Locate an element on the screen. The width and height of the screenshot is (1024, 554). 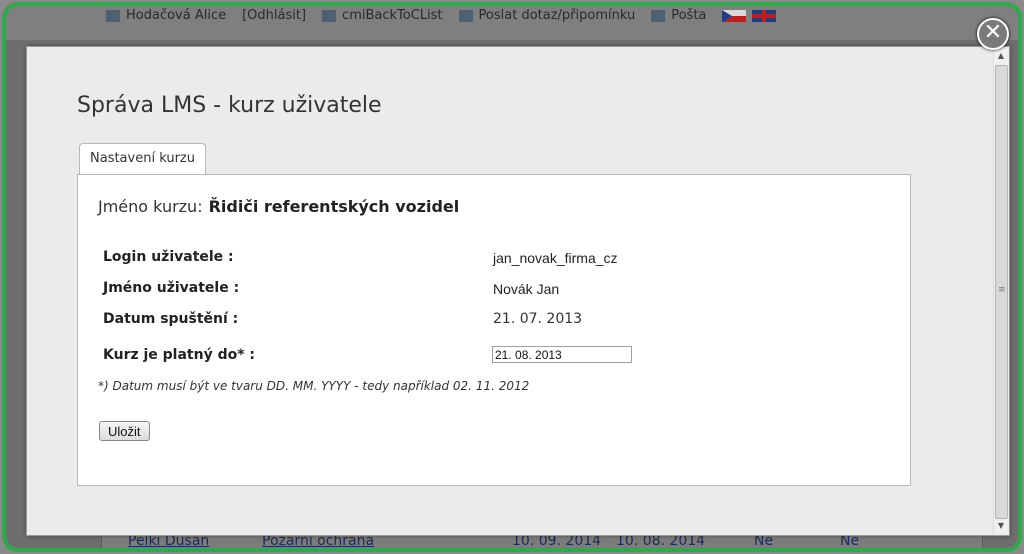
feedback-icon is located at coordinates (465, 15).